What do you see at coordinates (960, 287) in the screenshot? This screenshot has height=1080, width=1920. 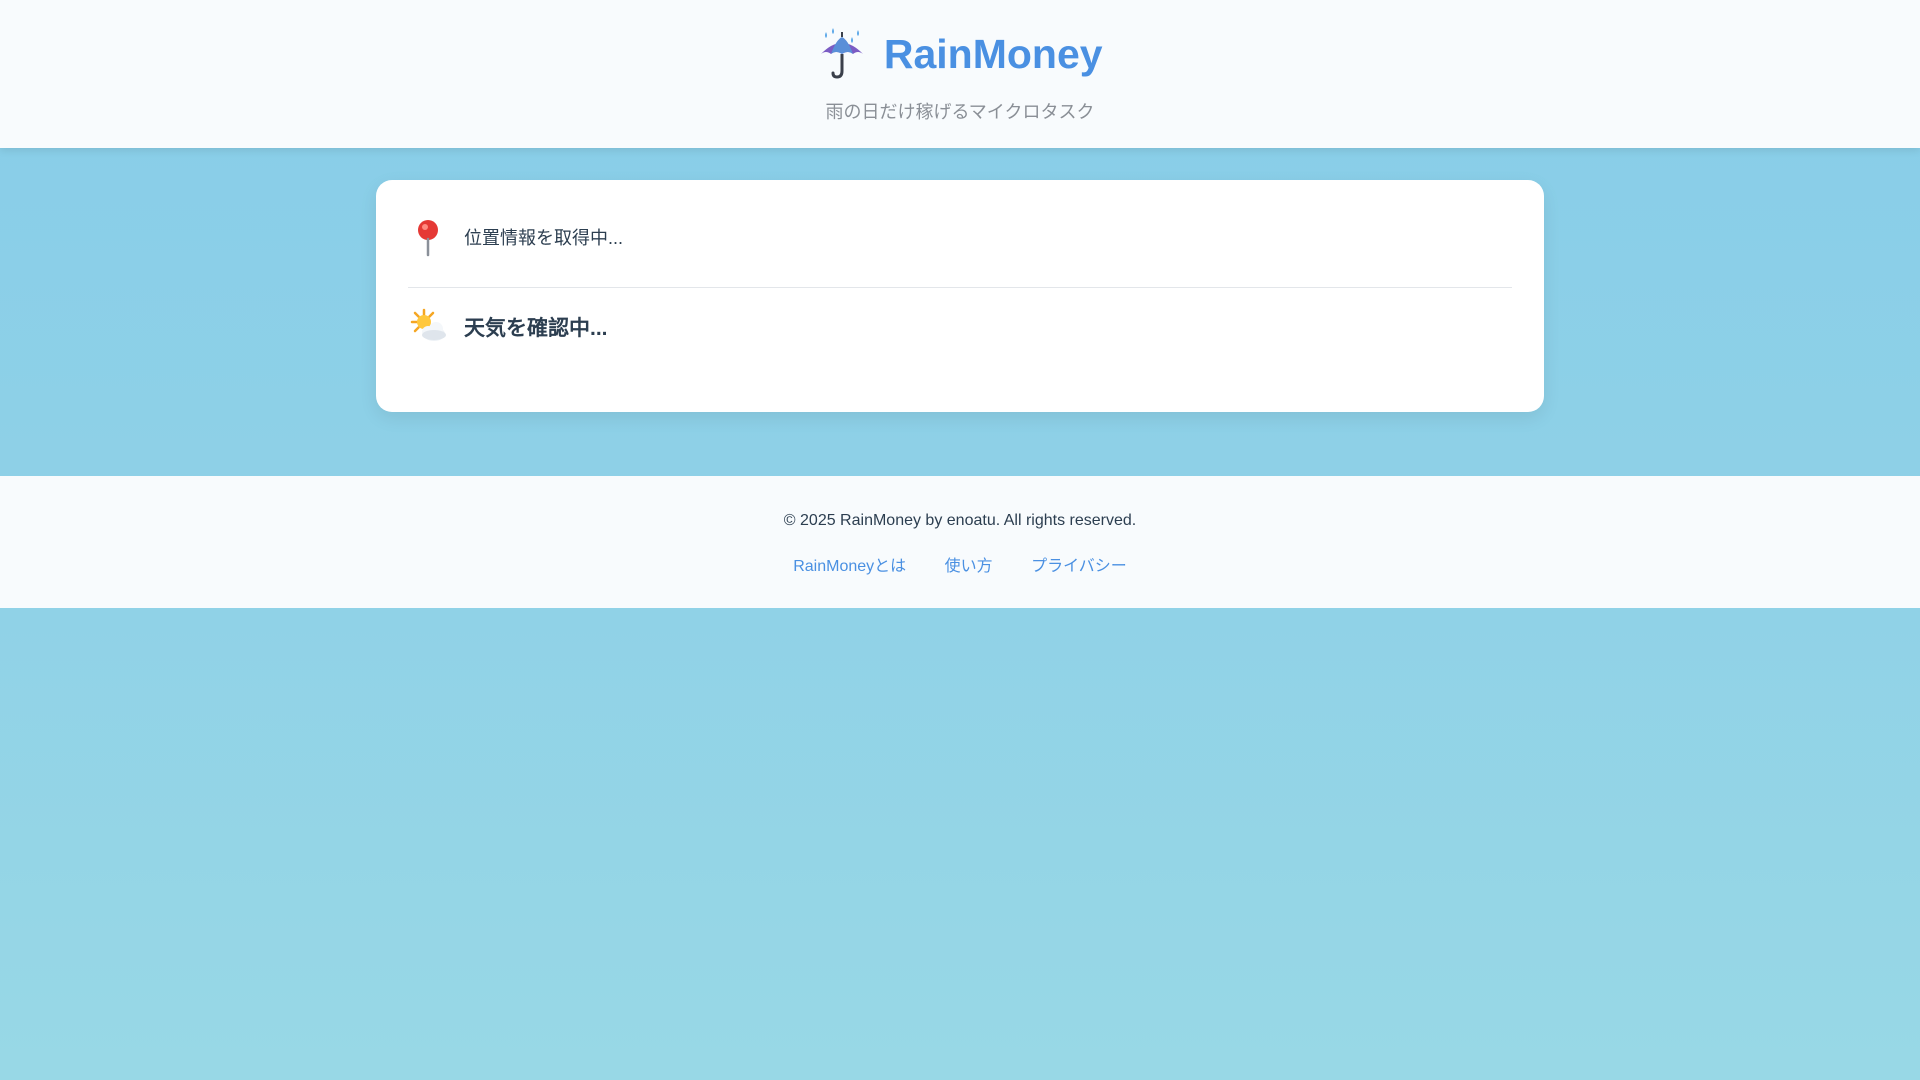 I see `card-divider` at bounding box center [960, 287].